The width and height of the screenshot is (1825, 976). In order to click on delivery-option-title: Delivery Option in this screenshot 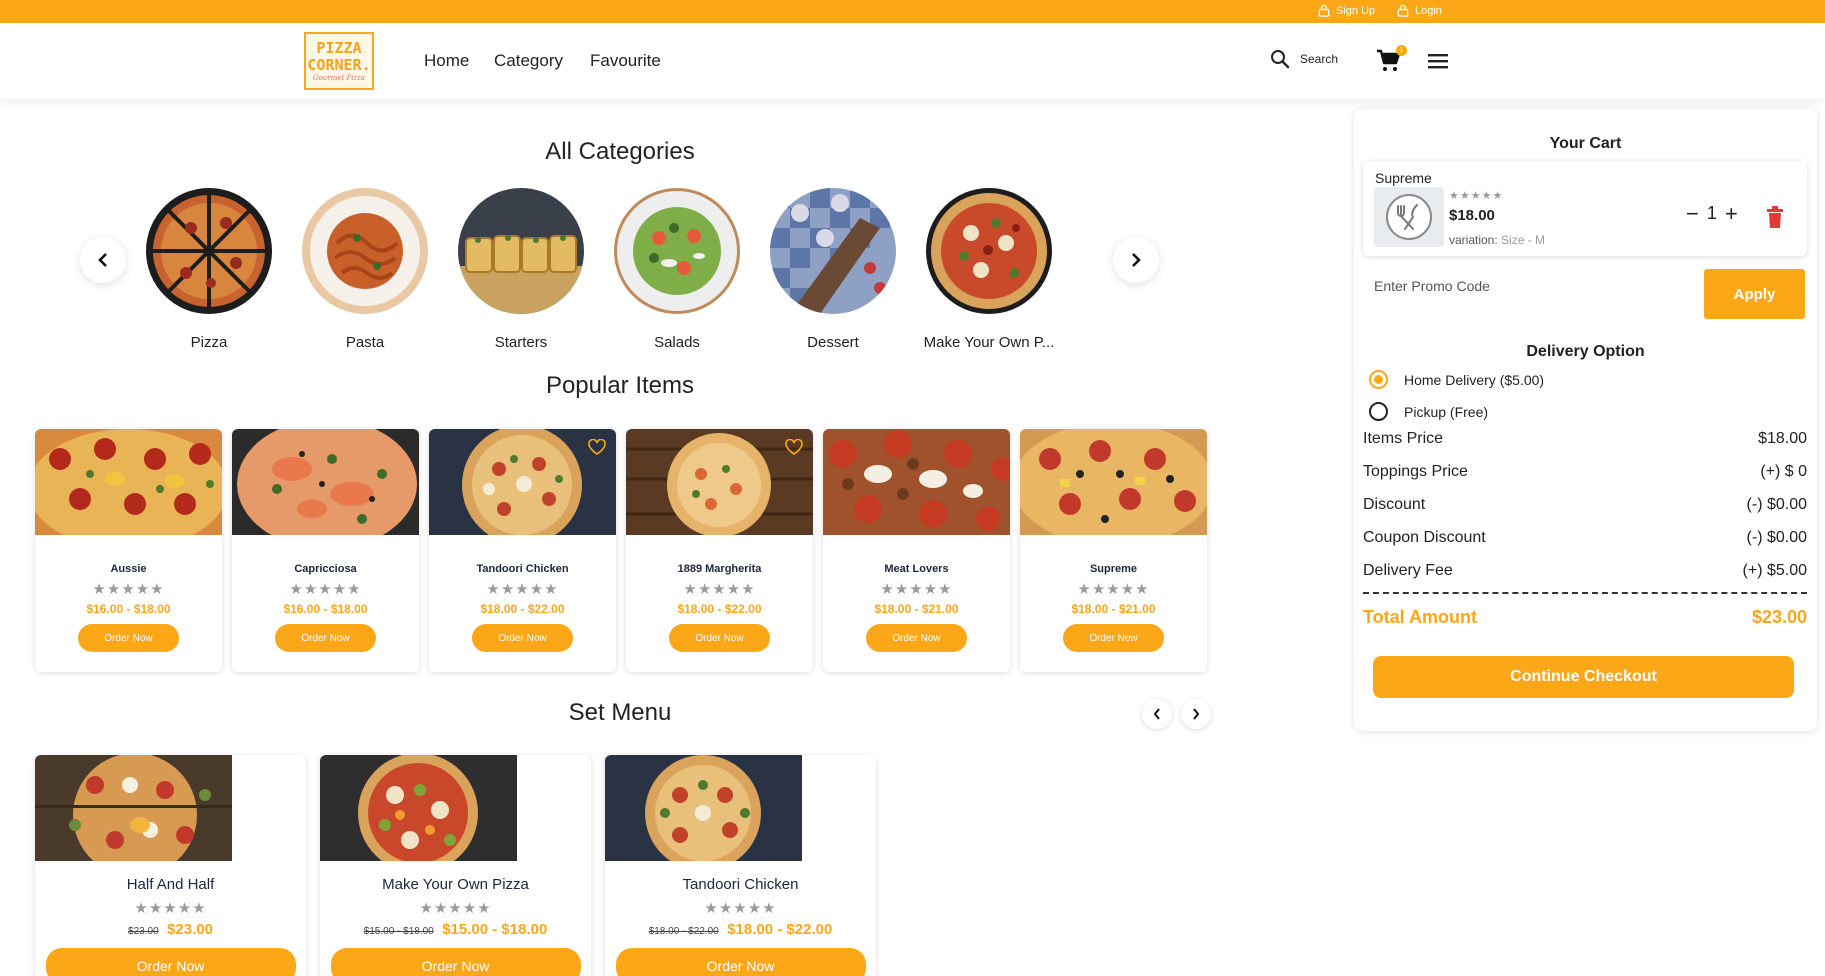, I will do `click(1585, 351)`.